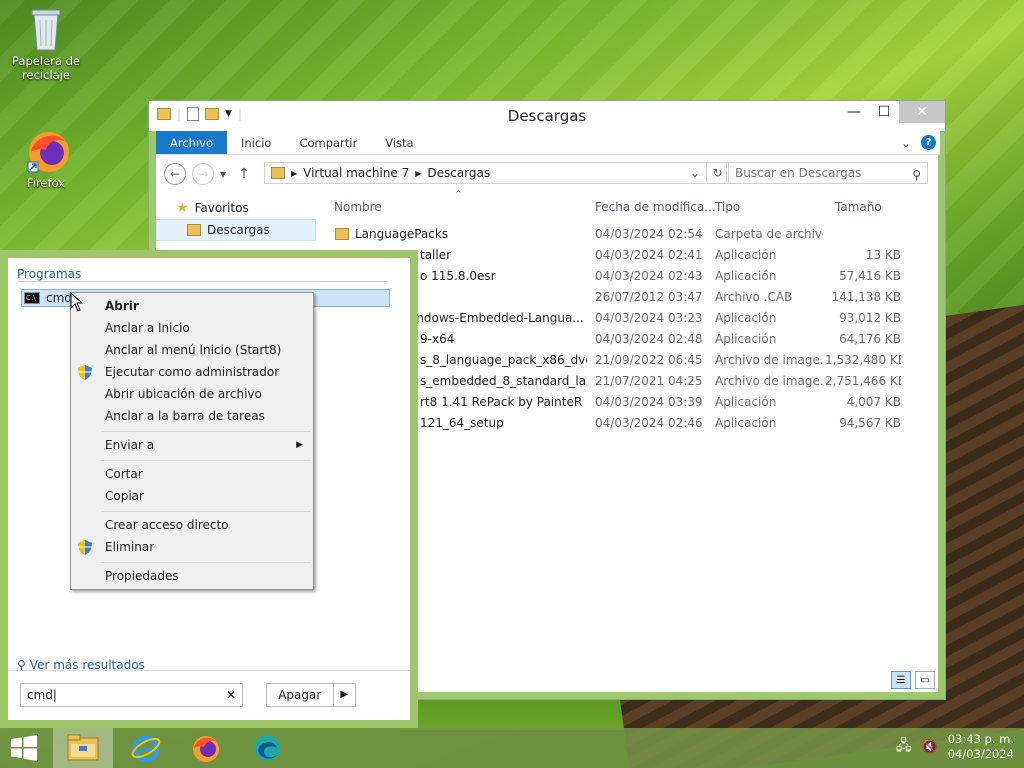 This screenshot has height=768, width=1024. What do you see at coordinates (192, 547) in the screenshot?
I see `menu-item-eliminar: Eliminar` at bounding box center [192, 547].